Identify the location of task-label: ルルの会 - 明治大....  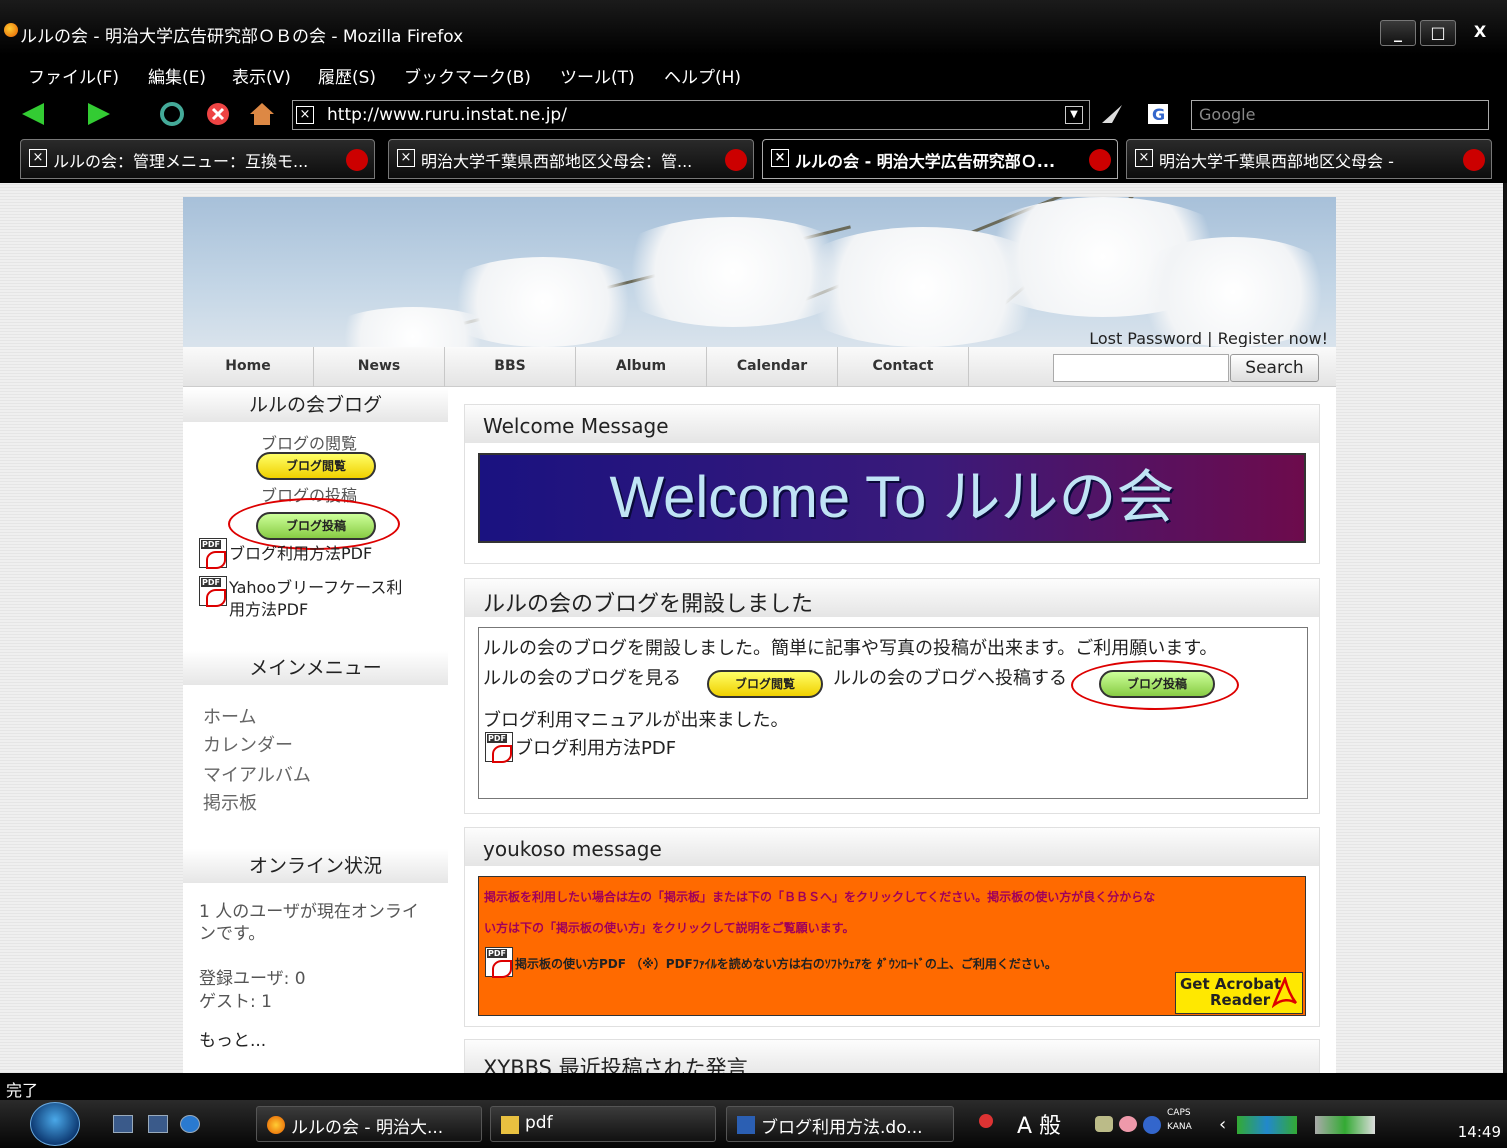
(367, 1128).